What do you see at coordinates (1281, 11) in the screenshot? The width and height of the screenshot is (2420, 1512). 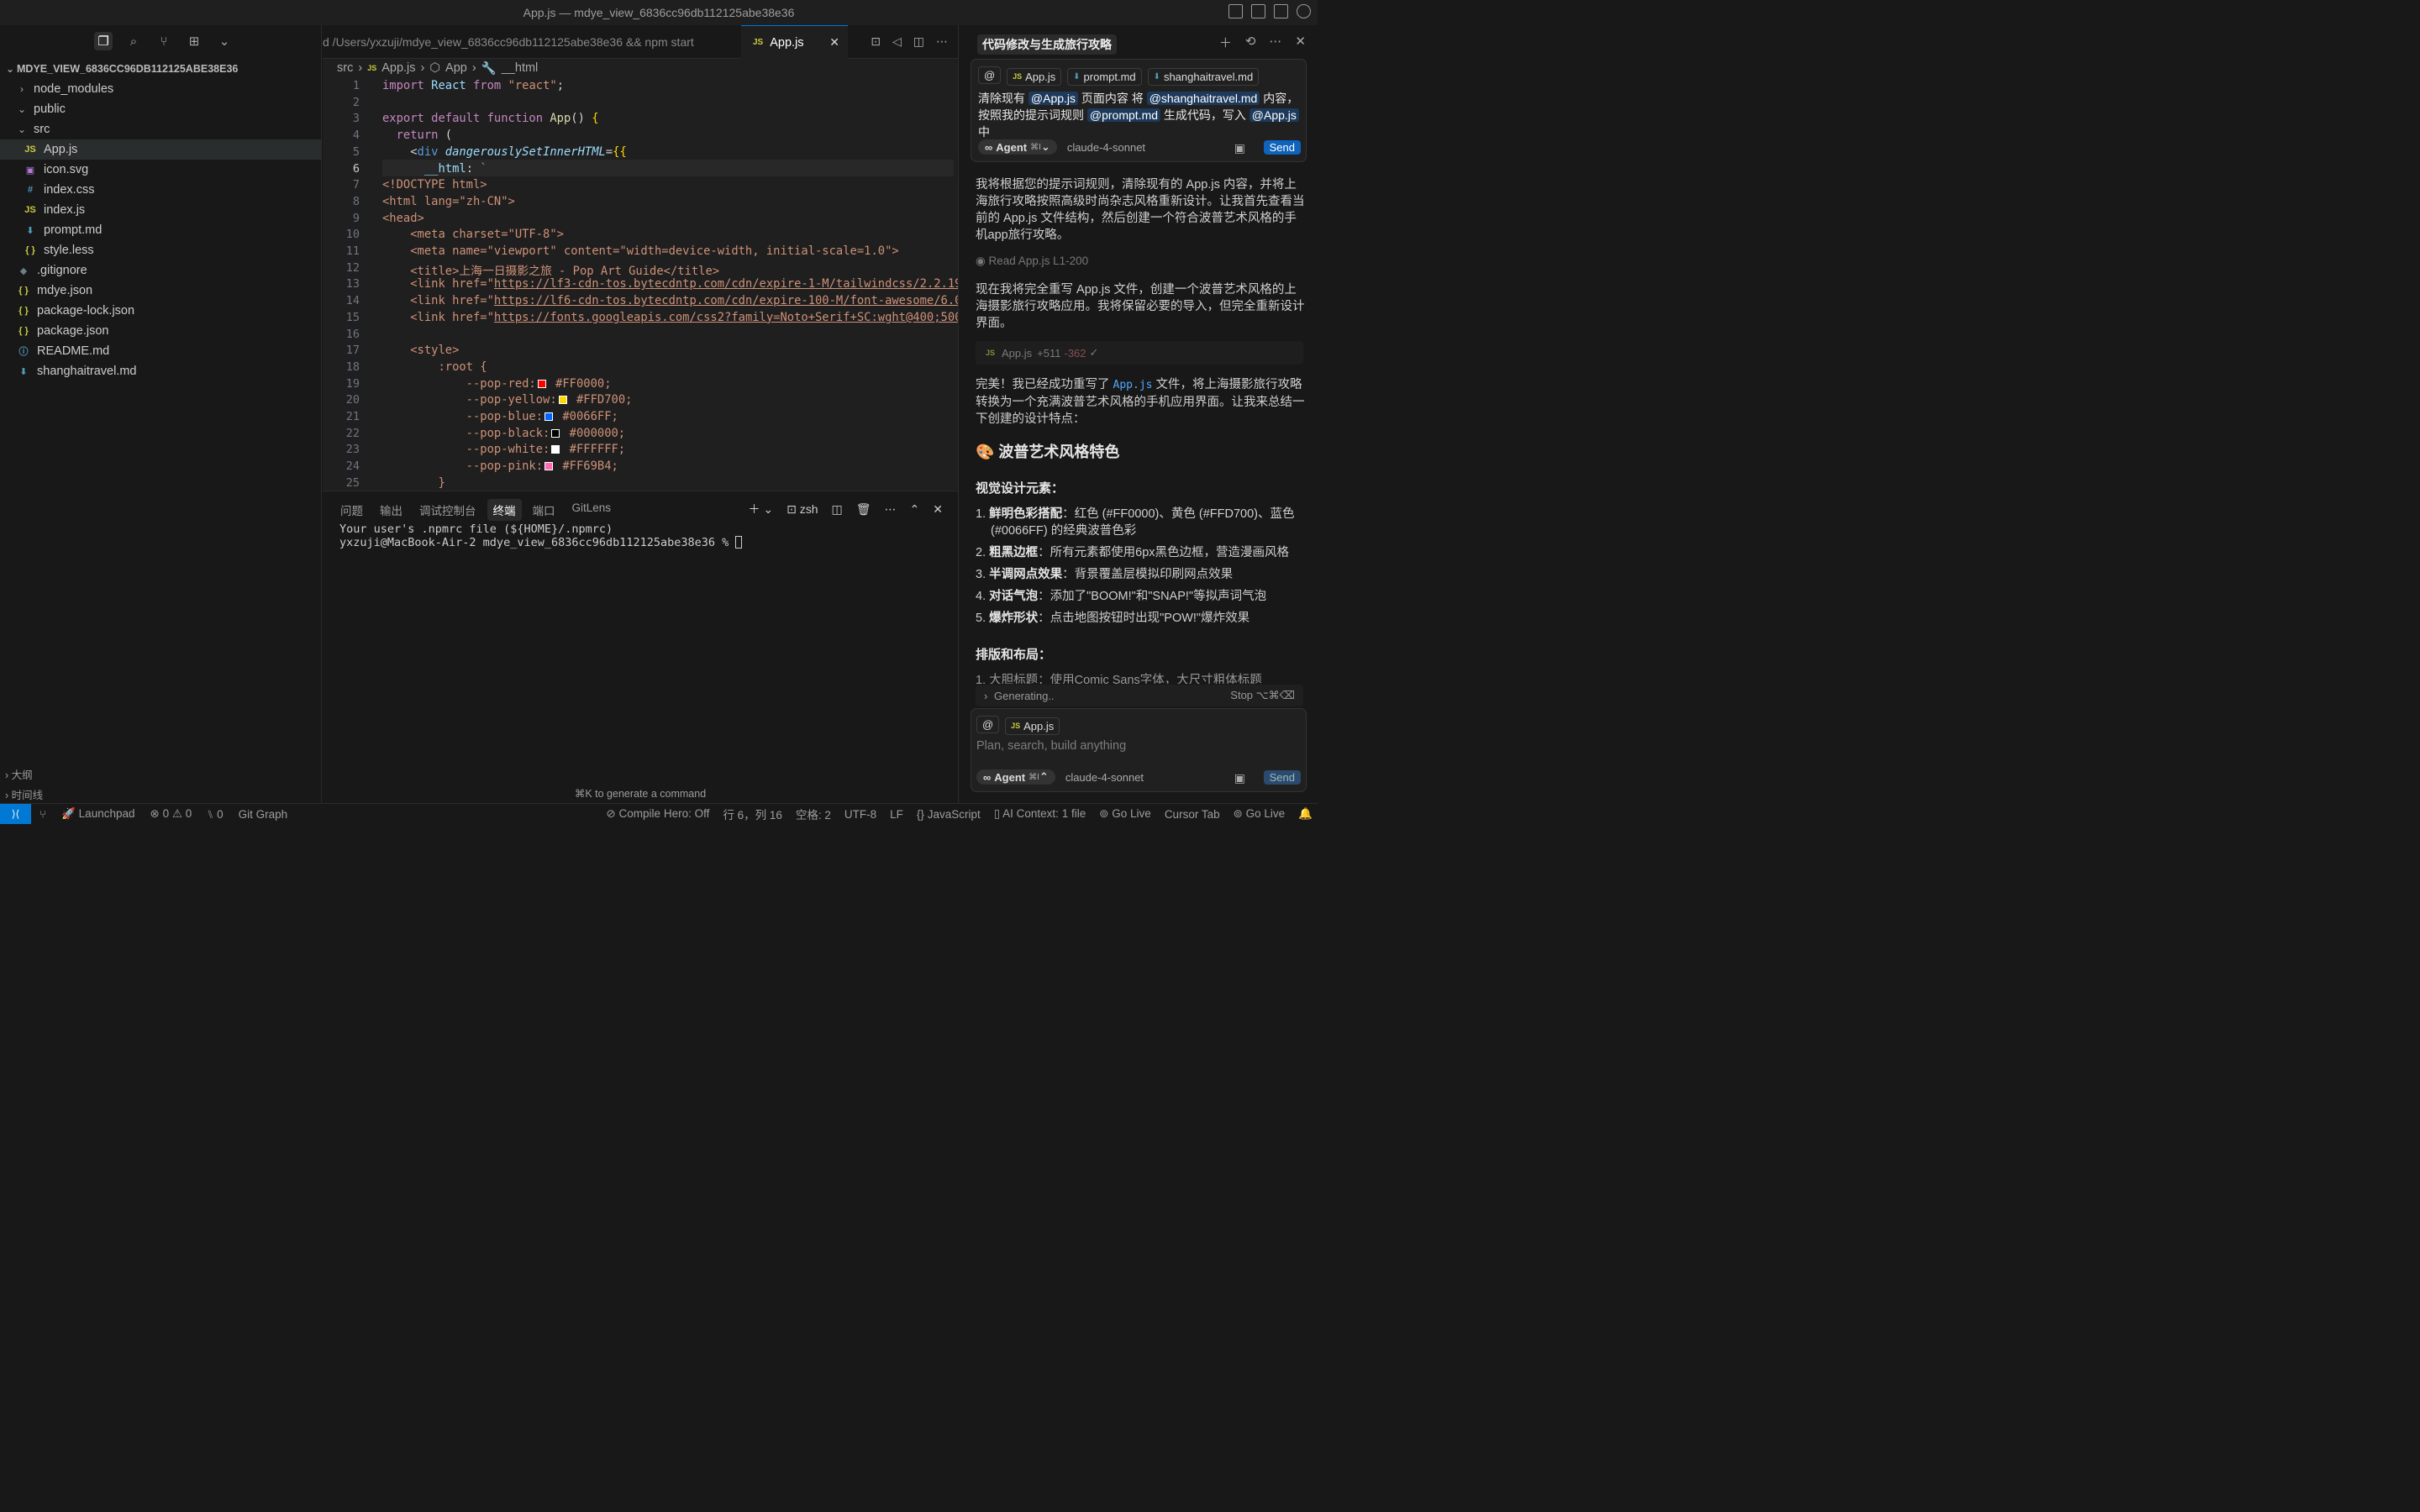 I see `toggle-secondary-sidebar-icon` at bounding box center [1281, 11].